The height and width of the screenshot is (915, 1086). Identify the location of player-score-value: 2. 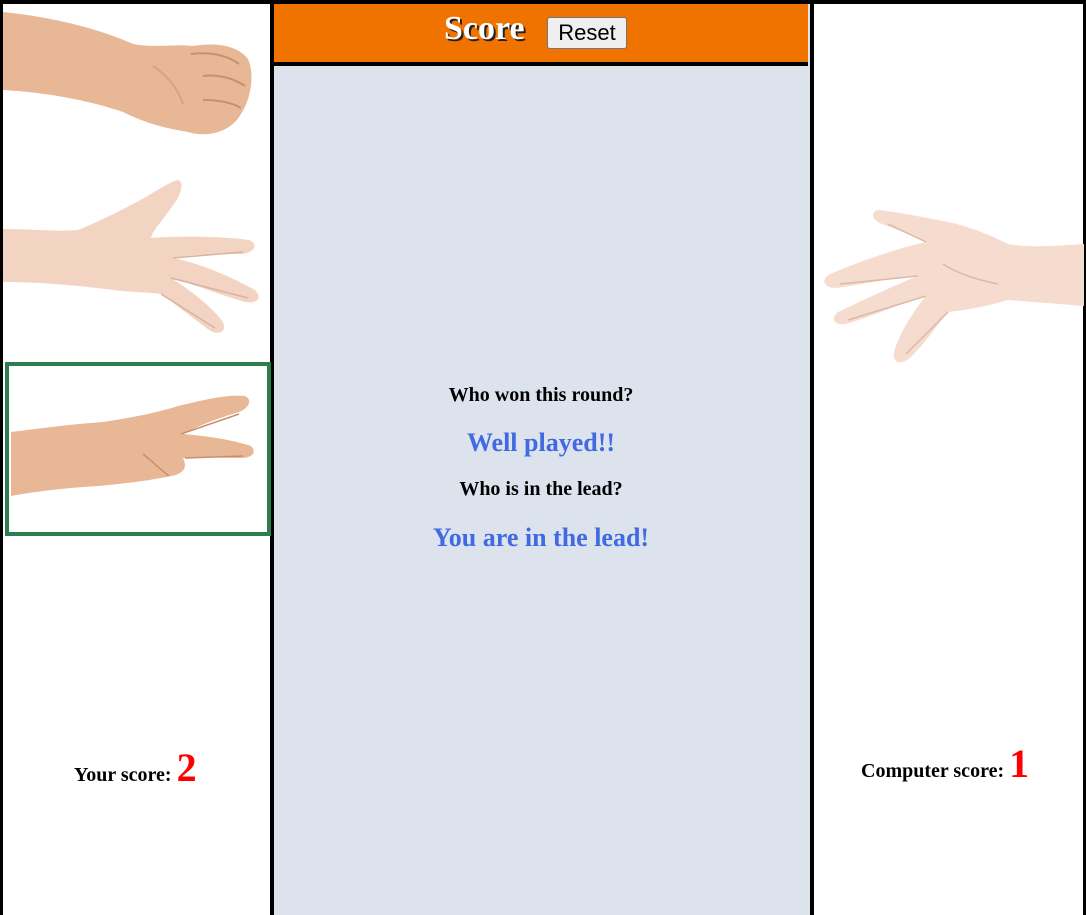
(186, 767).